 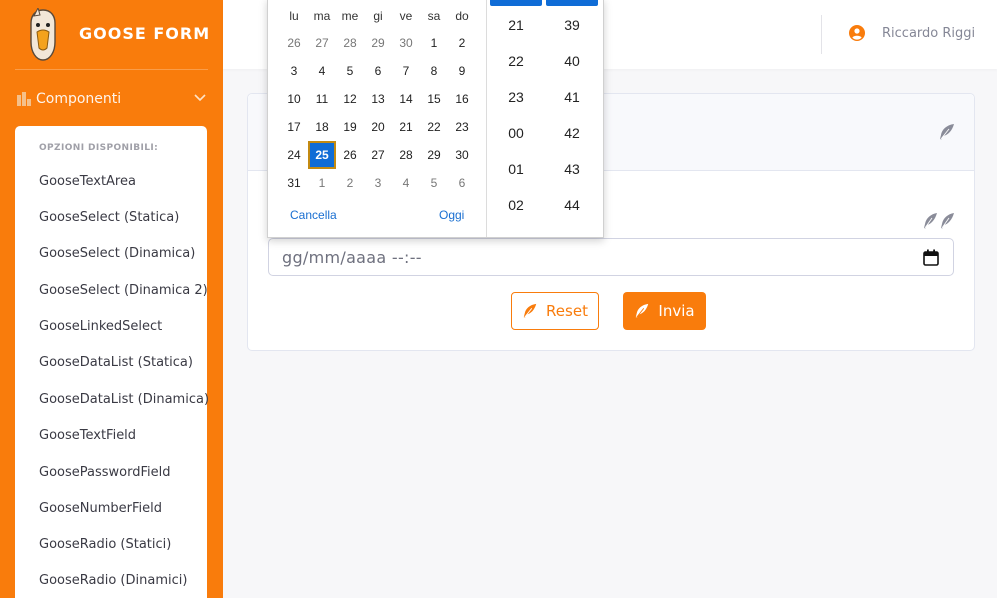 What do you see at coordinates (111, 69) in the screenshot?
I see `sidebar-divider` at bounding box center [111, 69].